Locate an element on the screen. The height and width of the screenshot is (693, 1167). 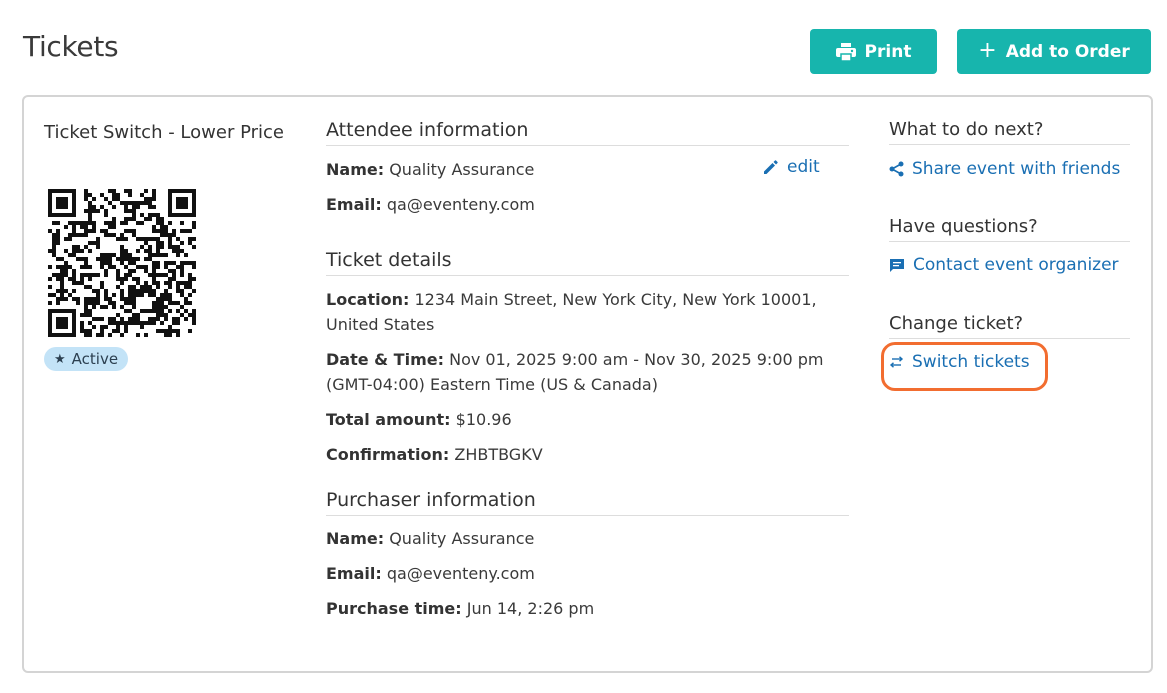
purchase-time-label: Purchase time: is located at coordinates (394, 608).